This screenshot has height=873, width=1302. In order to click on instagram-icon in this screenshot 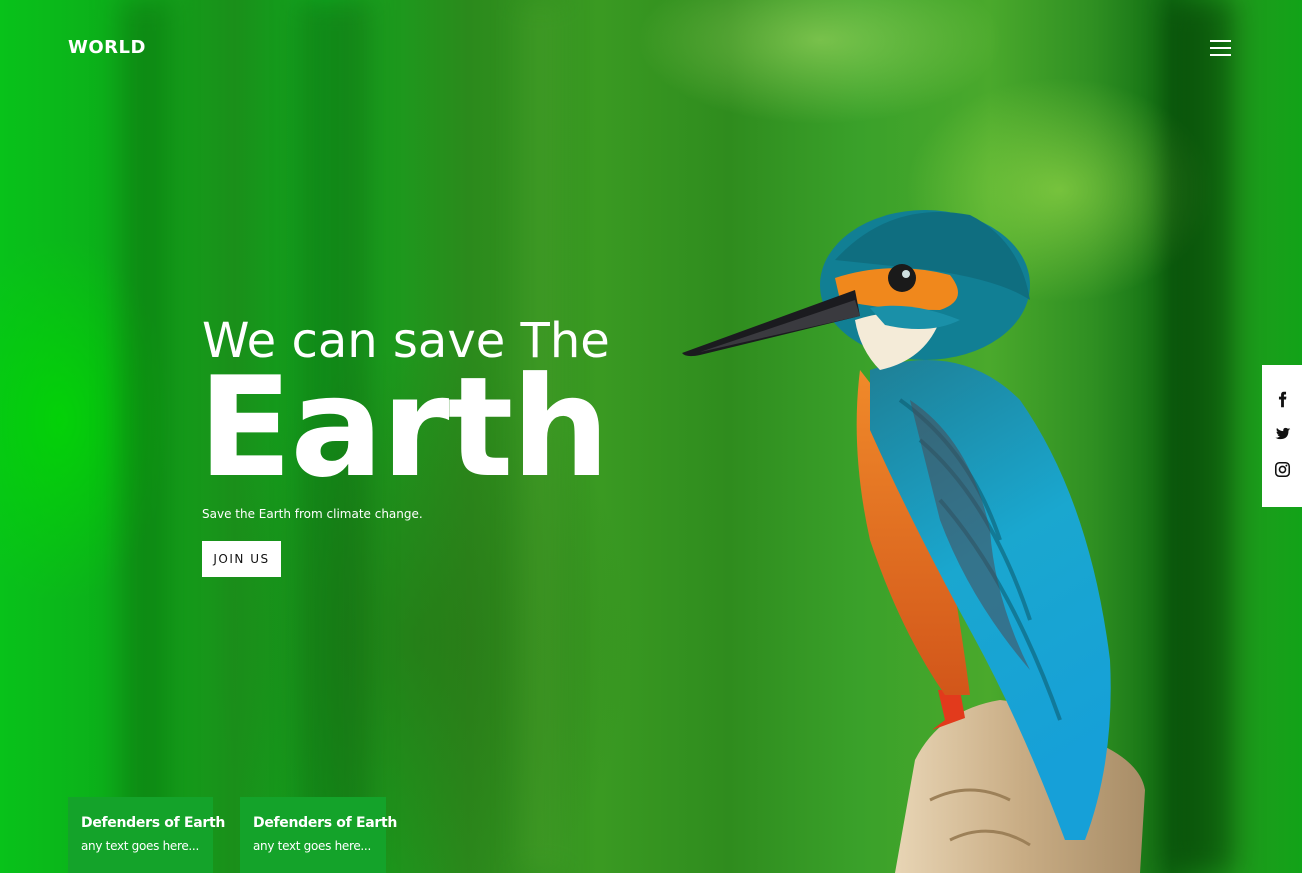, I will do `click(1282, 469)`.